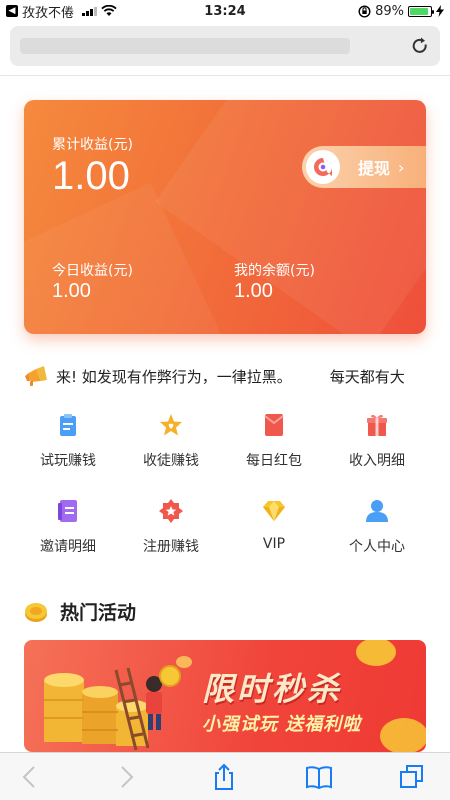 The height and width of the screenshot is (800, 450). Describe the element at coordinates (374, 168) in the screenshot. I see `withdraw-label: 提现` at that location.